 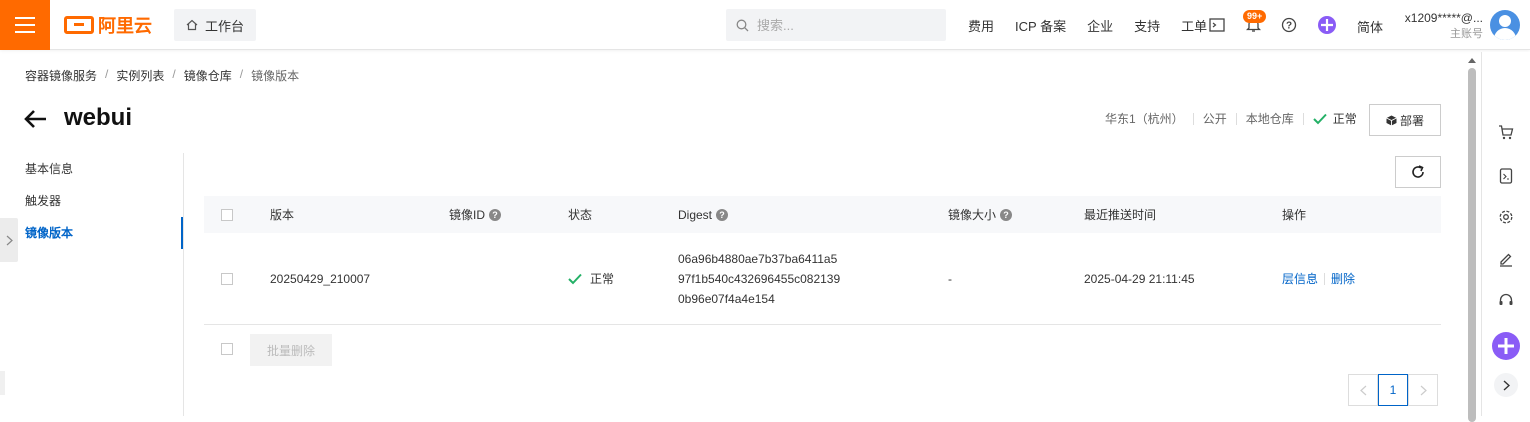 What do you see at coordinates (282, 214) in the screenshot?
I see `col-header-version: 版本` at bounding box center [282, 214].